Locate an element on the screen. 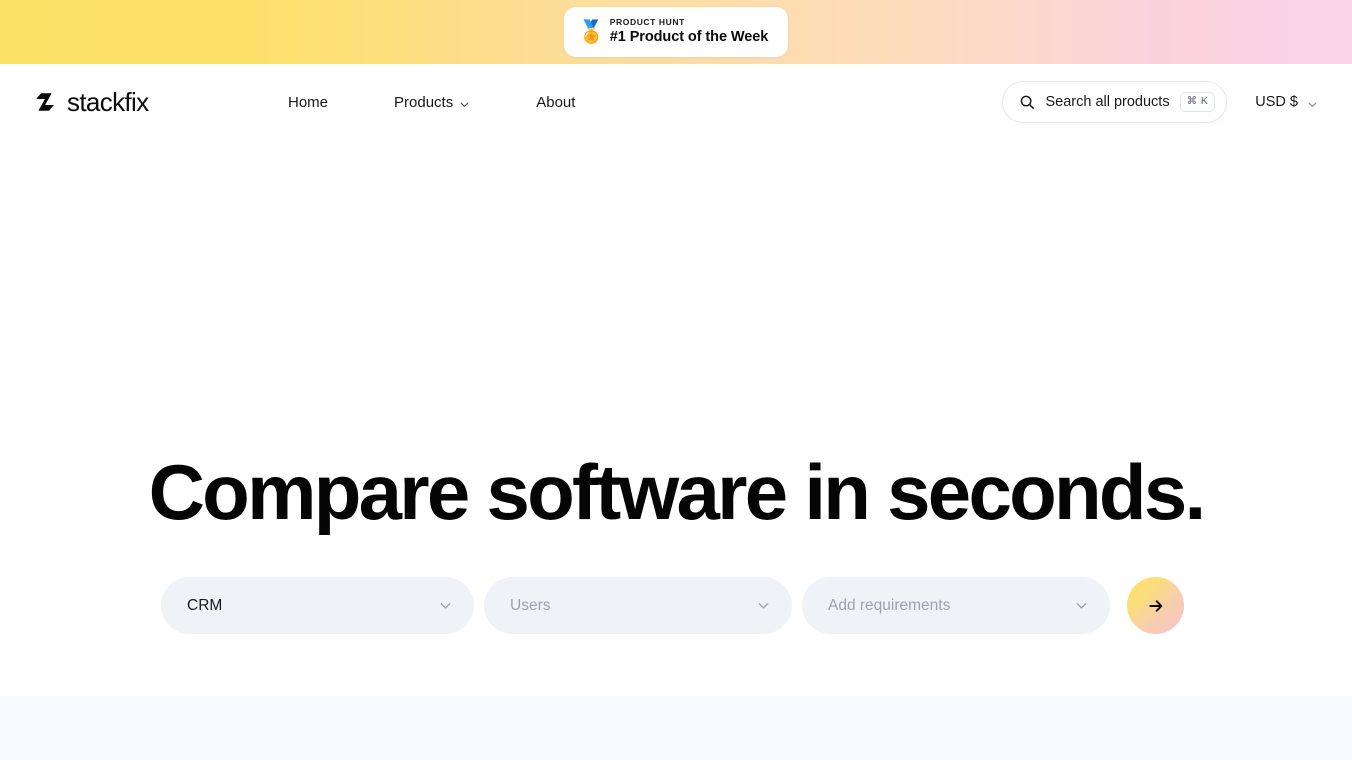 This screenshot has width=1352, height=760. currency-selector-label: USD $ is located at coordinates (1276, 102).